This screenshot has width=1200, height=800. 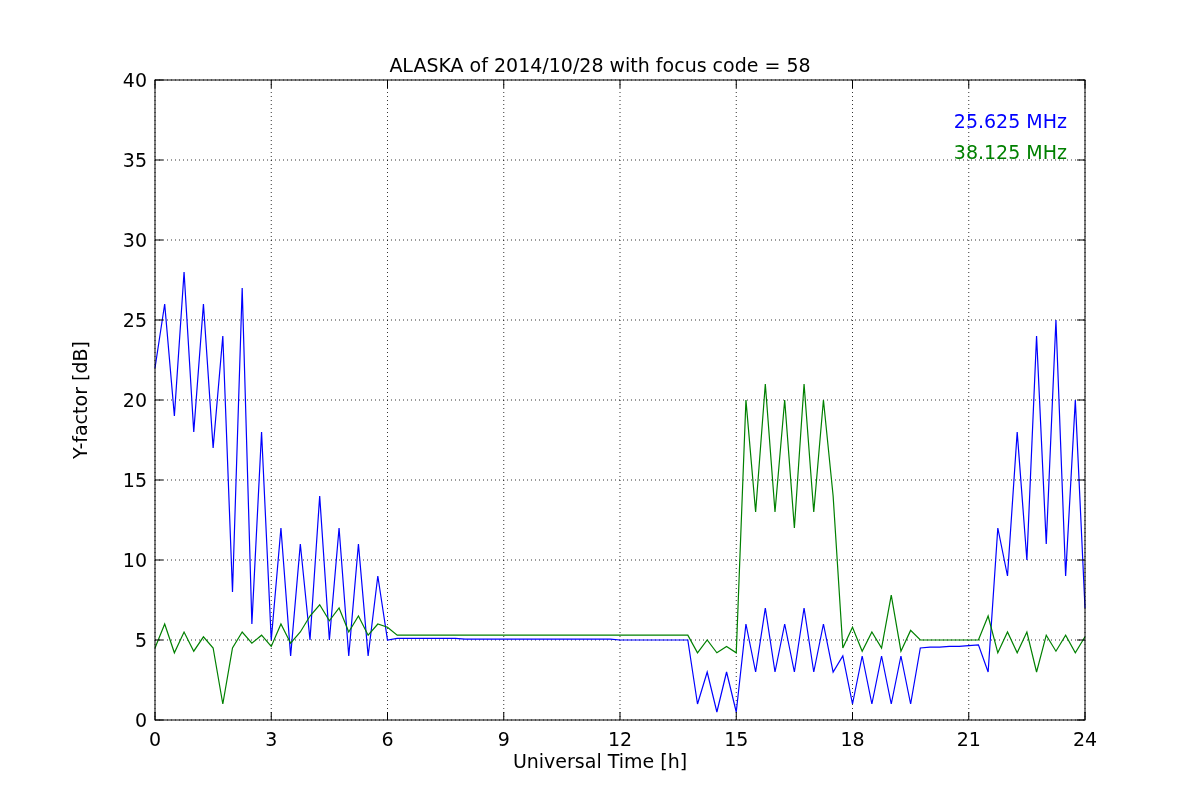 I want to click on tick-label: 21, so click(x=968, y=739).